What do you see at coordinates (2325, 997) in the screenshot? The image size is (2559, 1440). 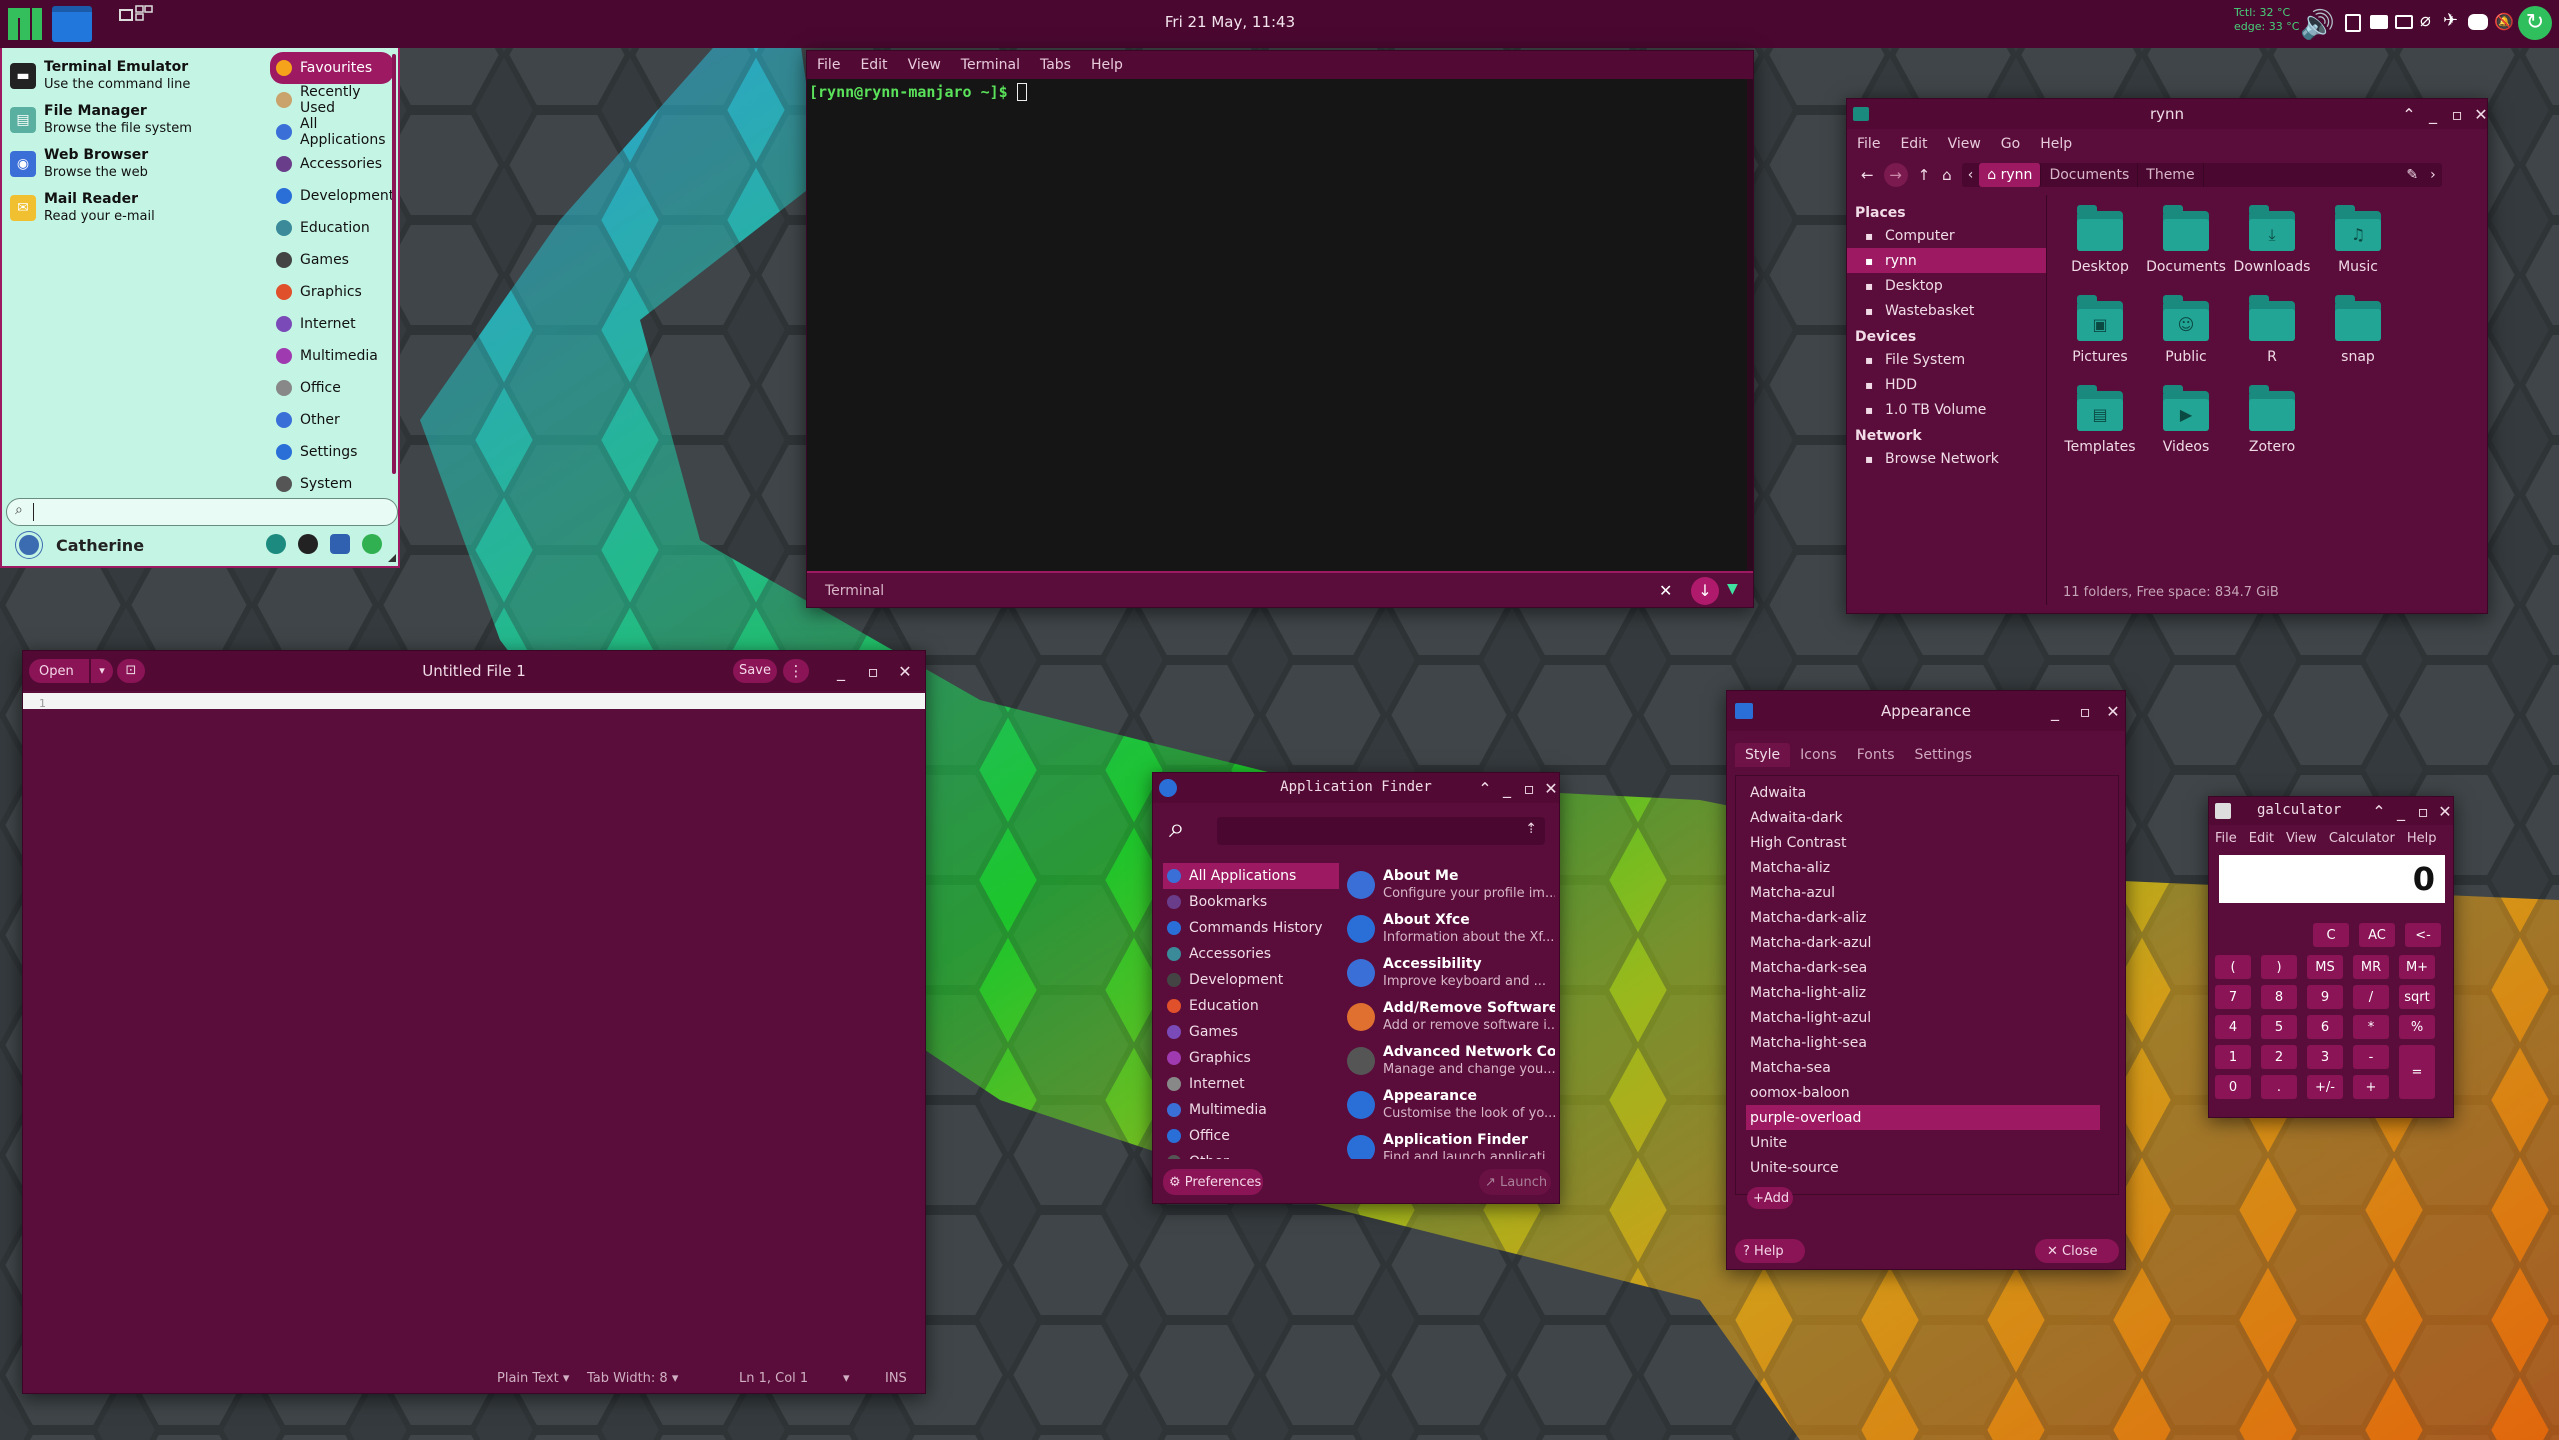 I see `calc-key: 9` at bounding box center [2325, 997].